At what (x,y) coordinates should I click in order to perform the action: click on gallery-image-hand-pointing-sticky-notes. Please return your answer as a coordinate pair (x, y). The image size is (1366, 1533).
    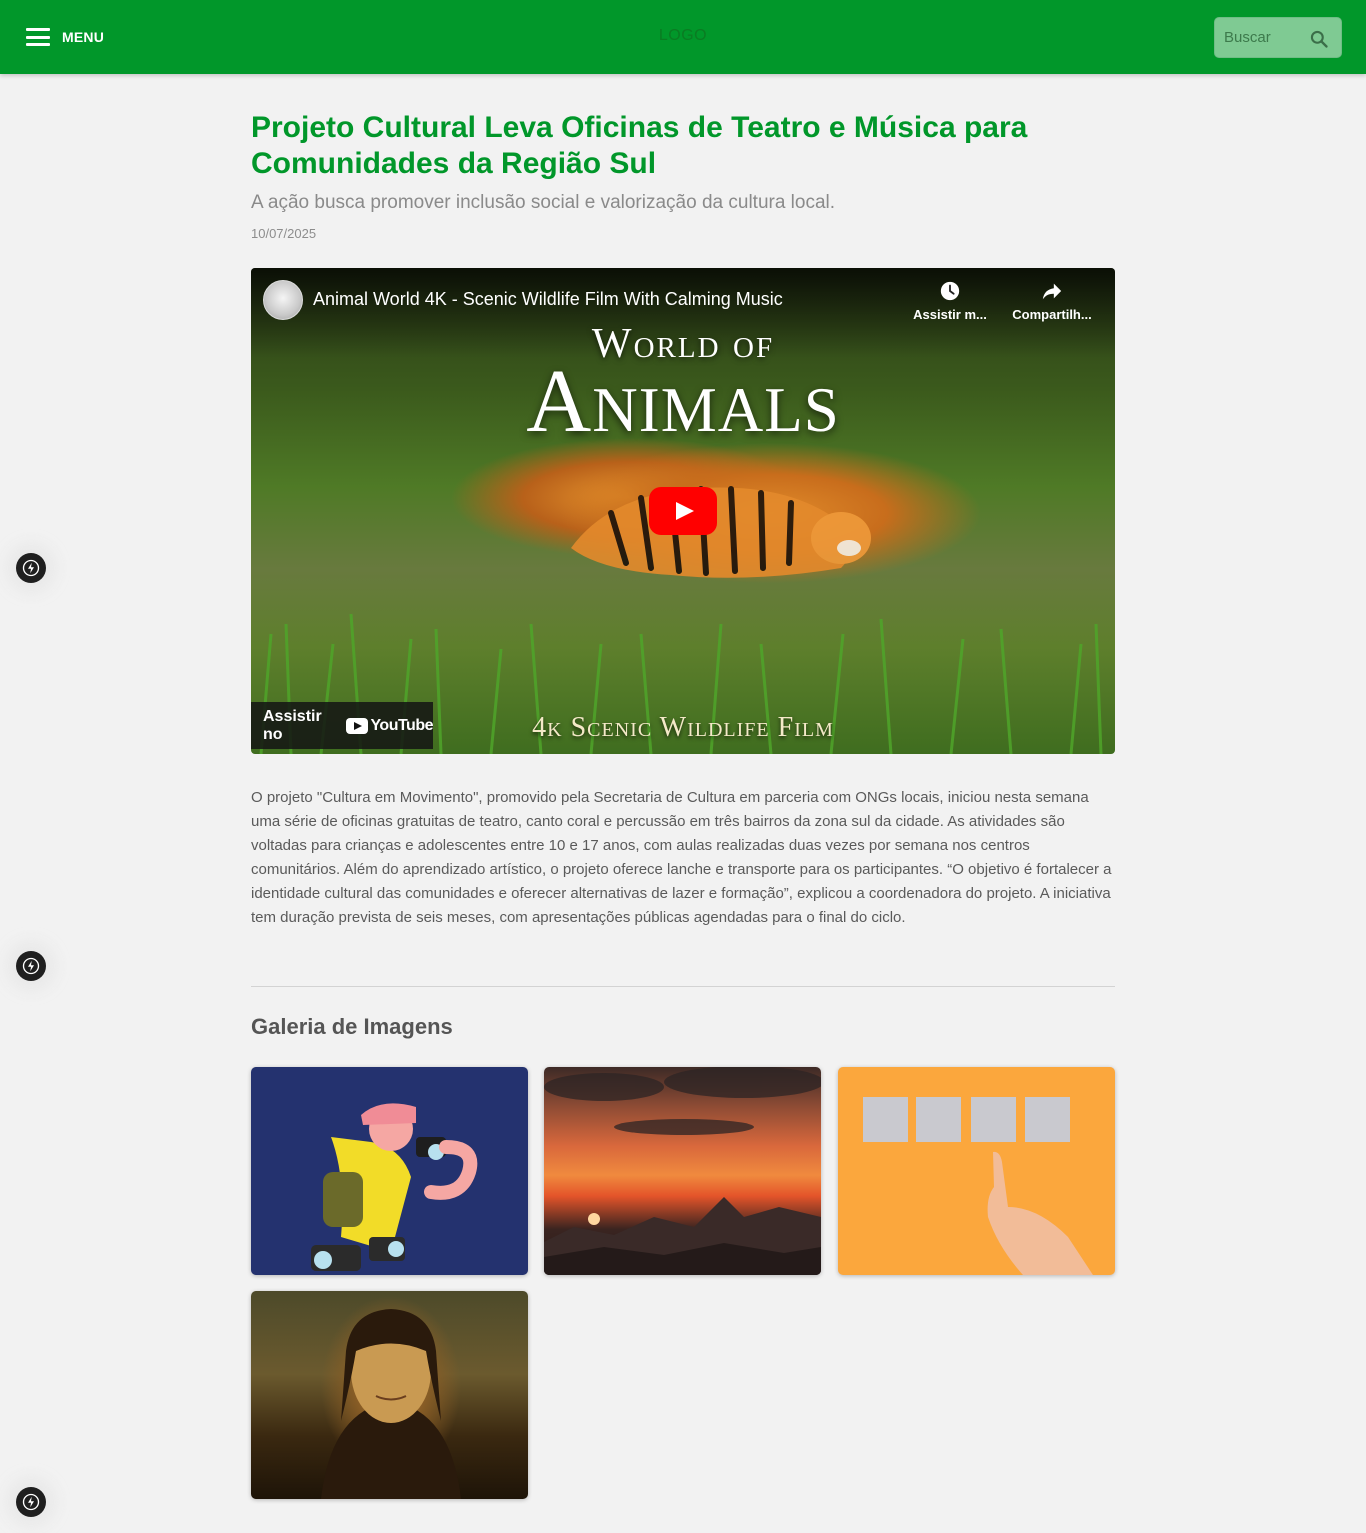
    Looking at the image, I should click on (976, 1171).